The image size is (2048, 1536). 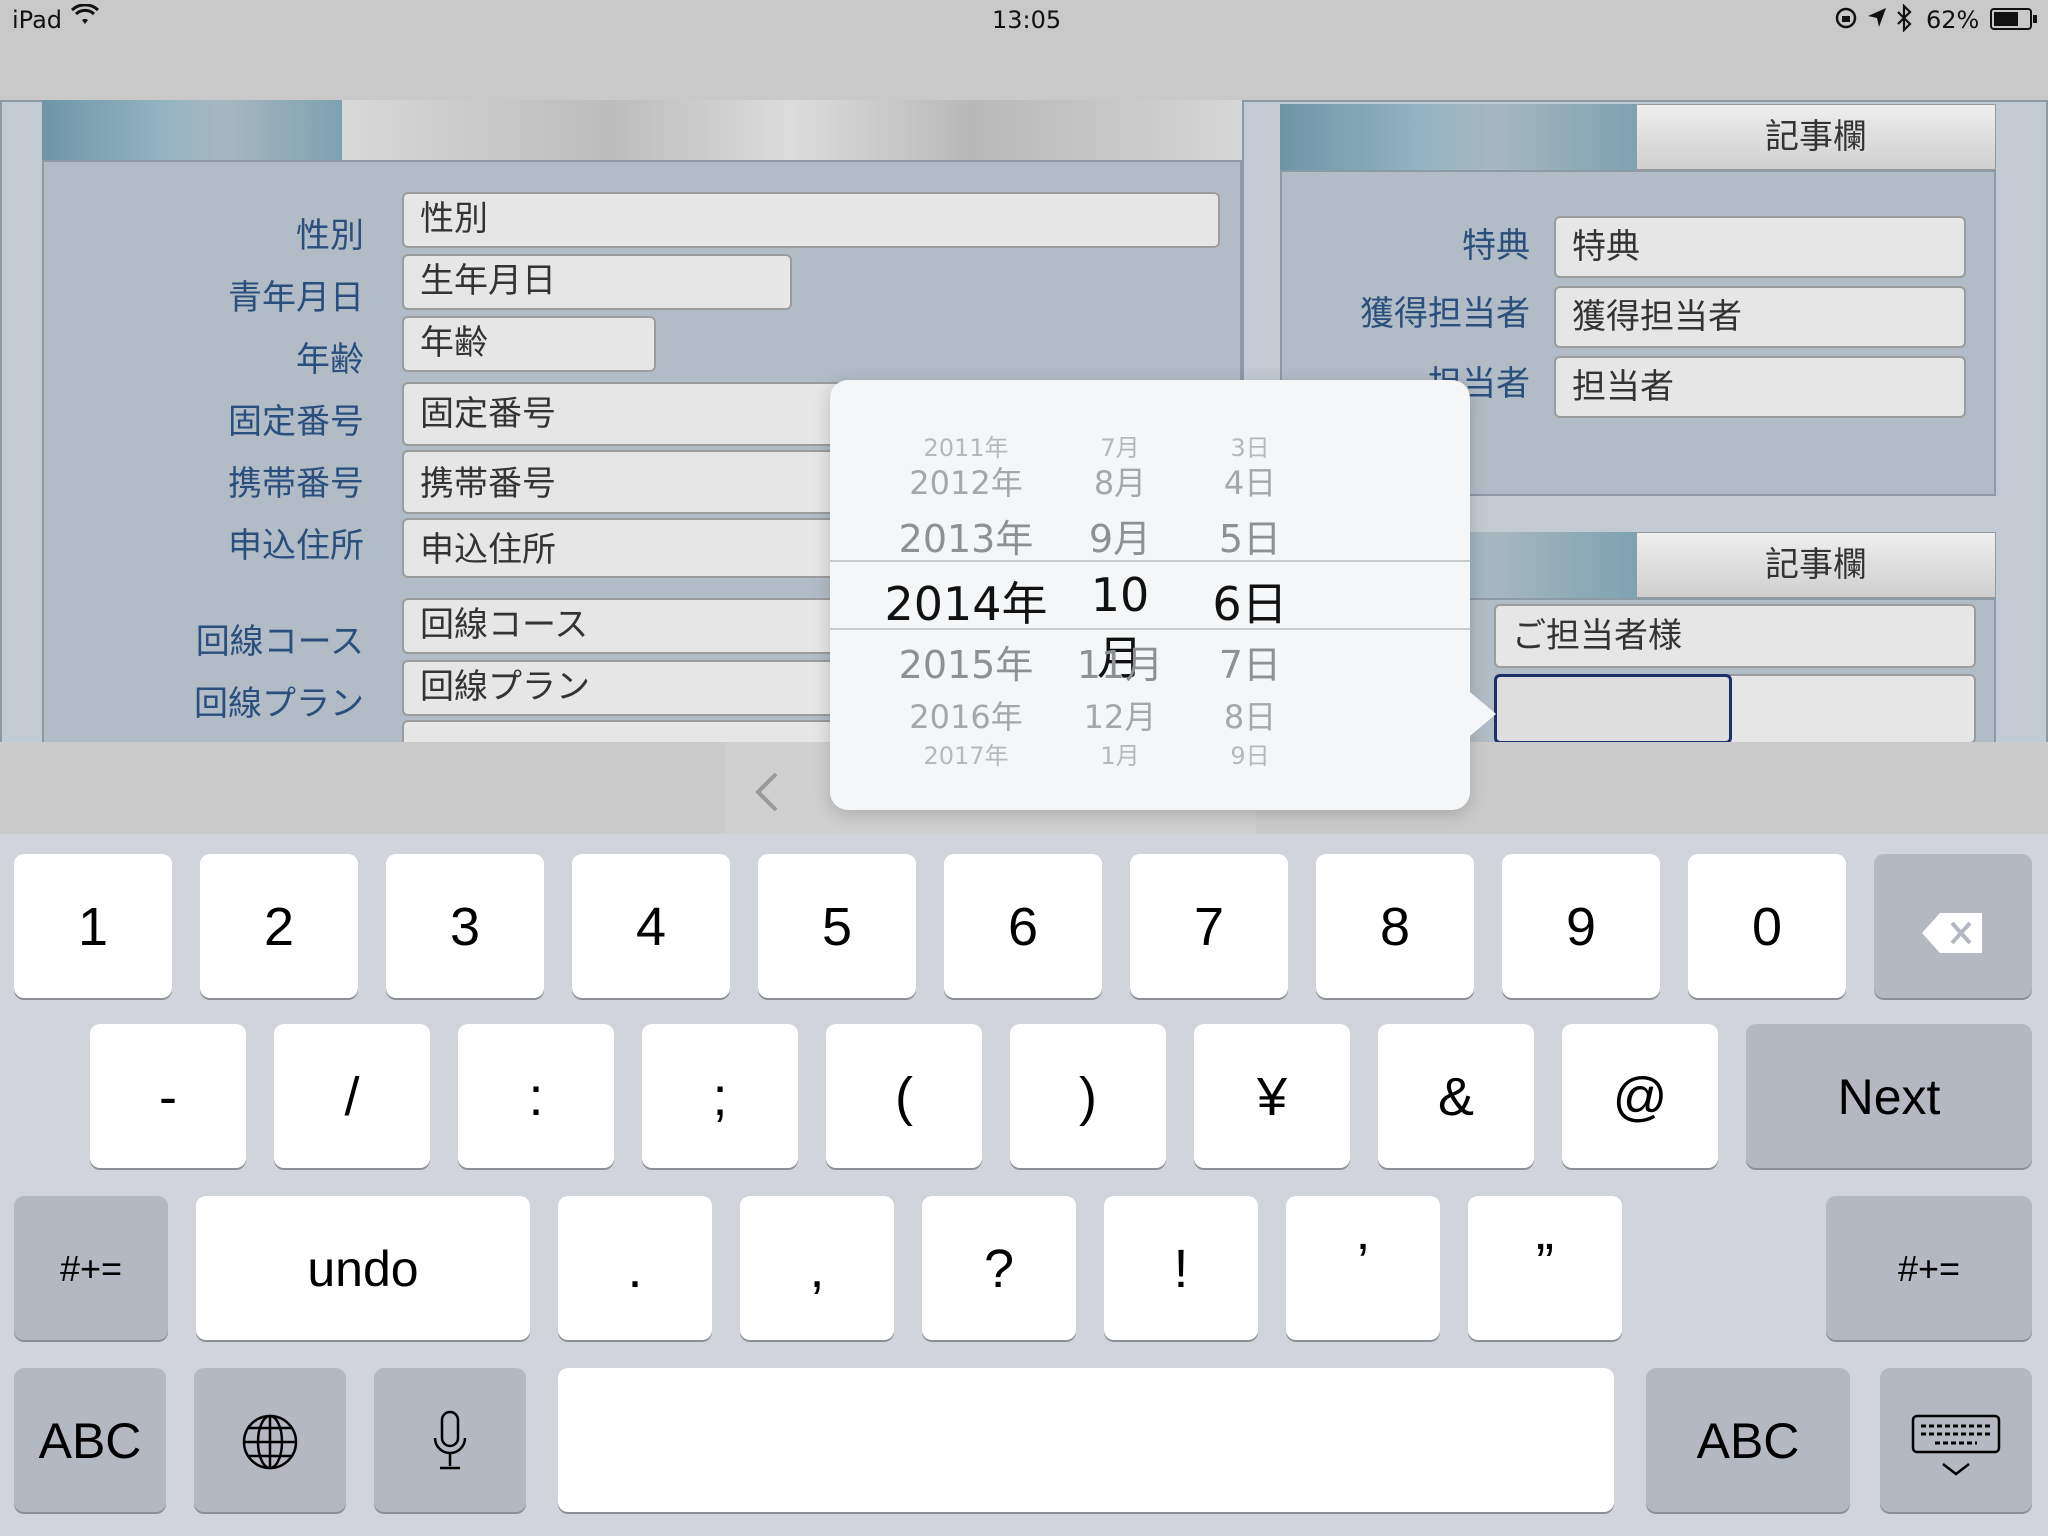 What do you see at coordinates (270, 1448) in the screenshot?
I see `globe-icon` at bounding box center [270, 1448].